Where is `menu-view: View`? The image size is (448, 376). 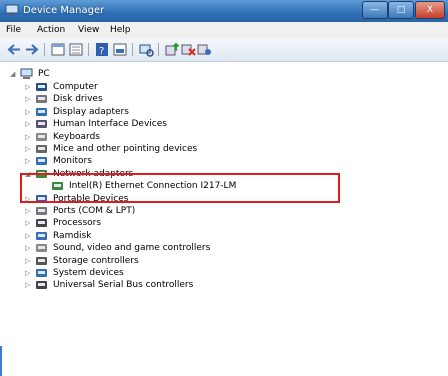 menu-view: View is located at coordinates (88, 30).